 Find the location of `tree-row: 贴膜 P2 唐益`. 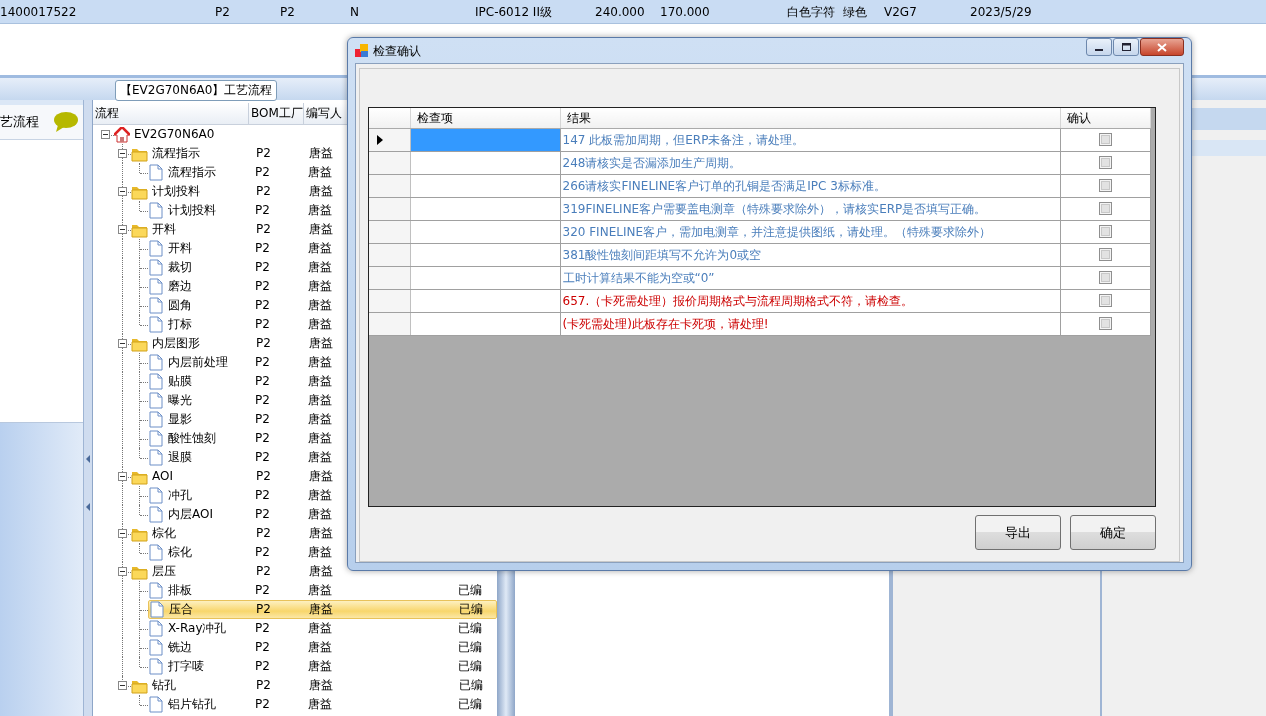

tree-row: 贴膜 P2 唐益 is located at coordinates (322, 381).